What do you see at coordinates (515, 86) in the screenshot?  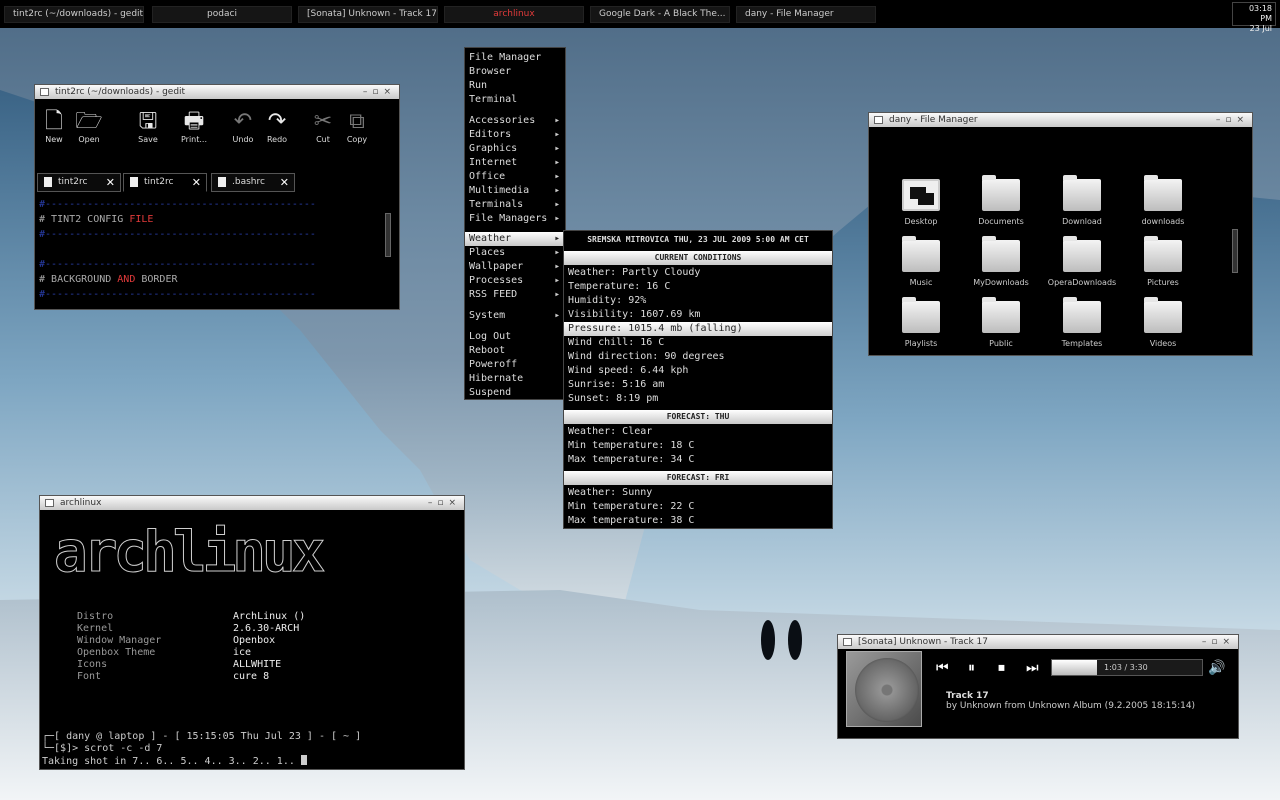 I see `menu-item-run: Run` at bounding box center [515, 86].